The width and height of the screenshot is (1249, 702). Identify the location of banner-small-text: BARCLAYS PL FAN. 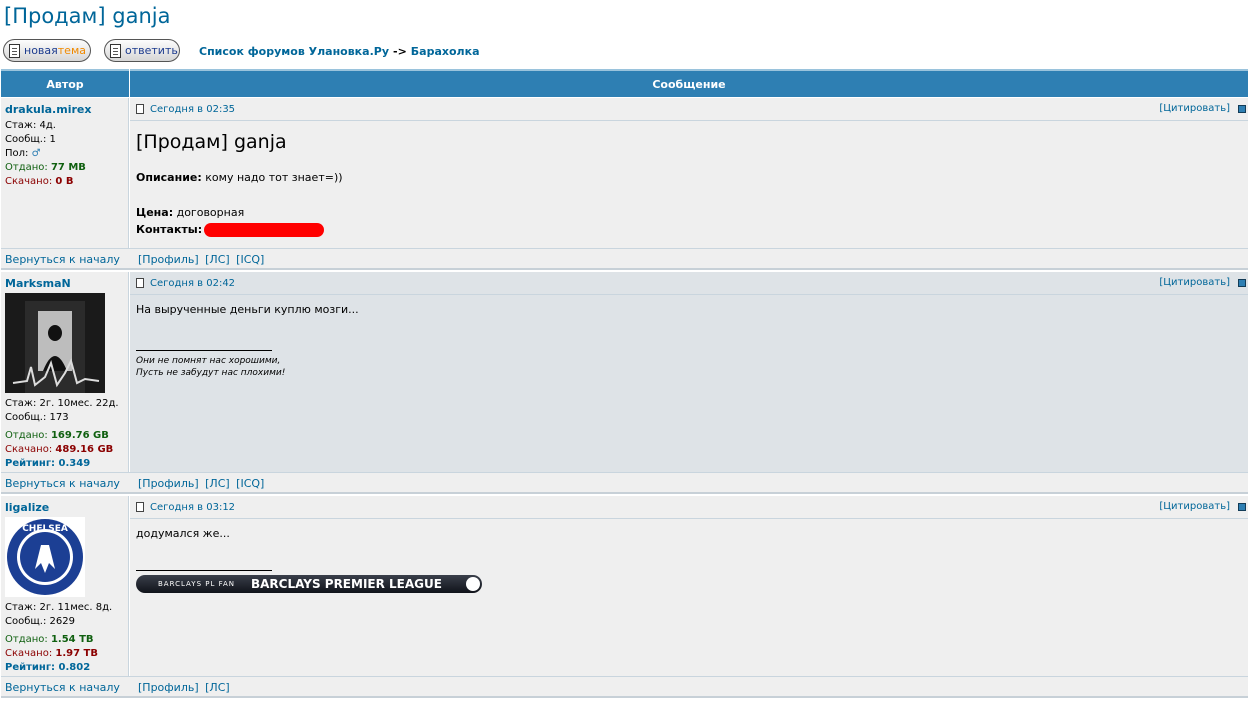
(196, 584).